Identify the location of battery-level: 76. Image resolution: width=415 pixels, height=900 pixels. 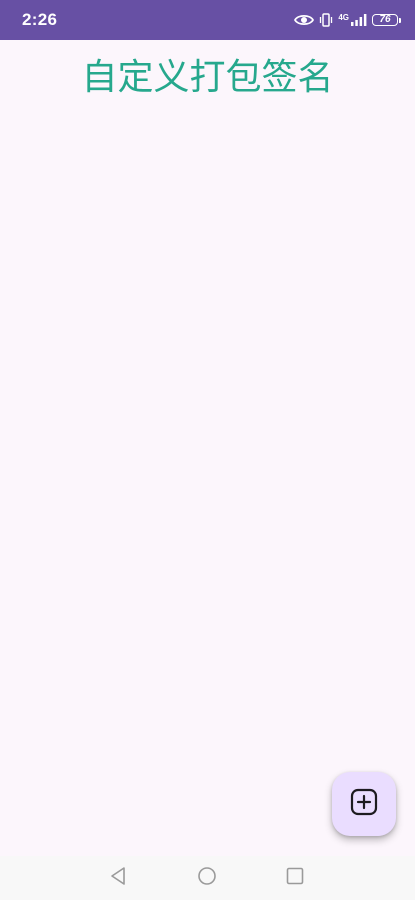
(385, 20).